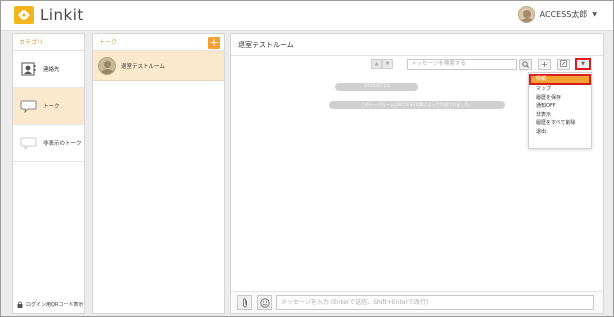 The height and width of the screenshot is (317, 614). Describe the element at coordinates (376, 87) in the screenshot. I see `date-separator: 2024.07.23` at that location.